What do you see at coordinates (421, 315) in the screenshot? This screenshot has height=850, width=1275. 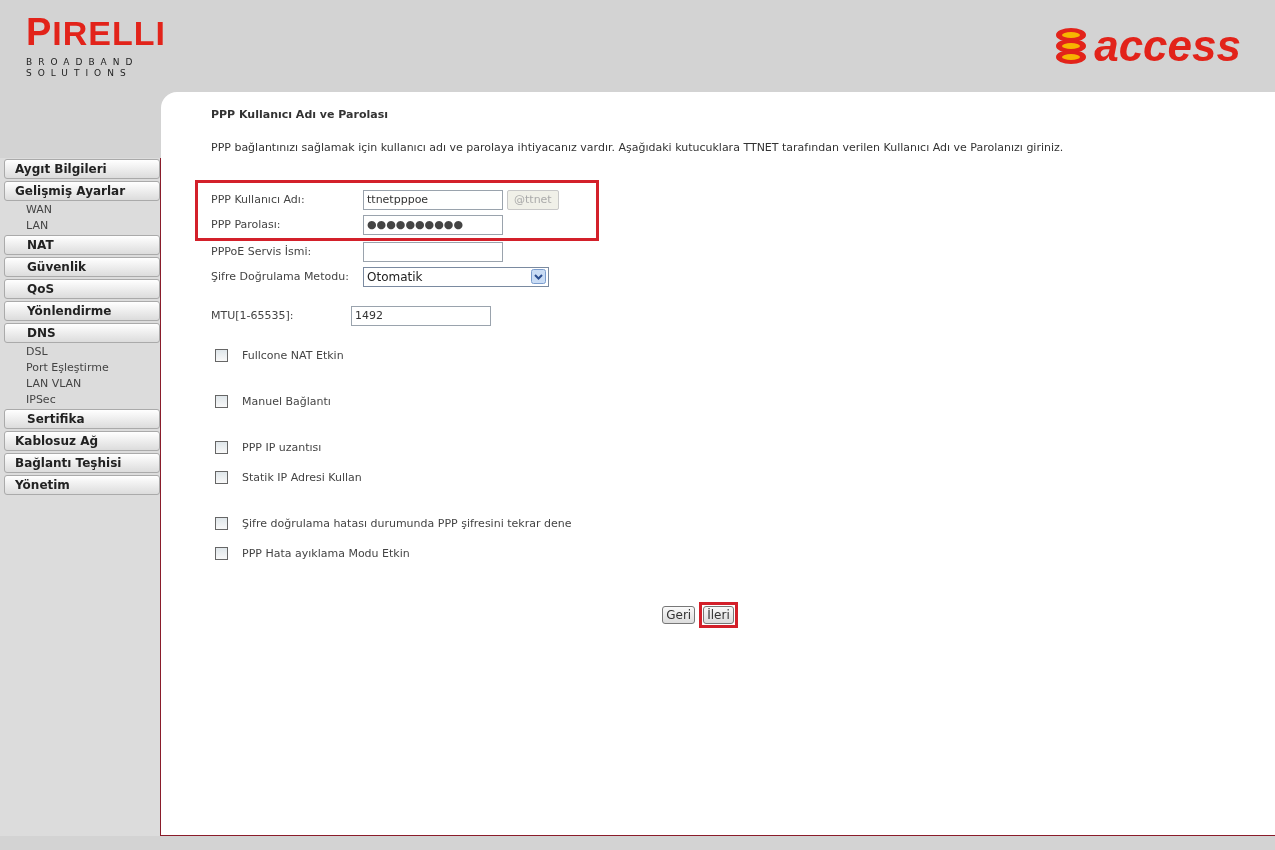 I see `mtu-field: 1492` at bounding box center [421, 315].